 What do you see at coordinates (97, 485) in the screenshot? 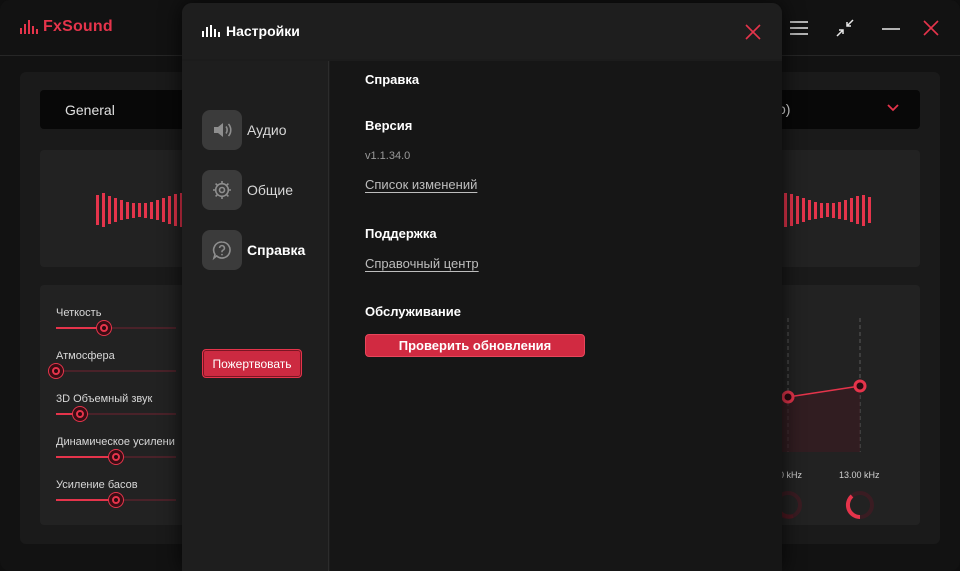
I see `effect-label: Усиление басов` at bounding box center [97, 485].